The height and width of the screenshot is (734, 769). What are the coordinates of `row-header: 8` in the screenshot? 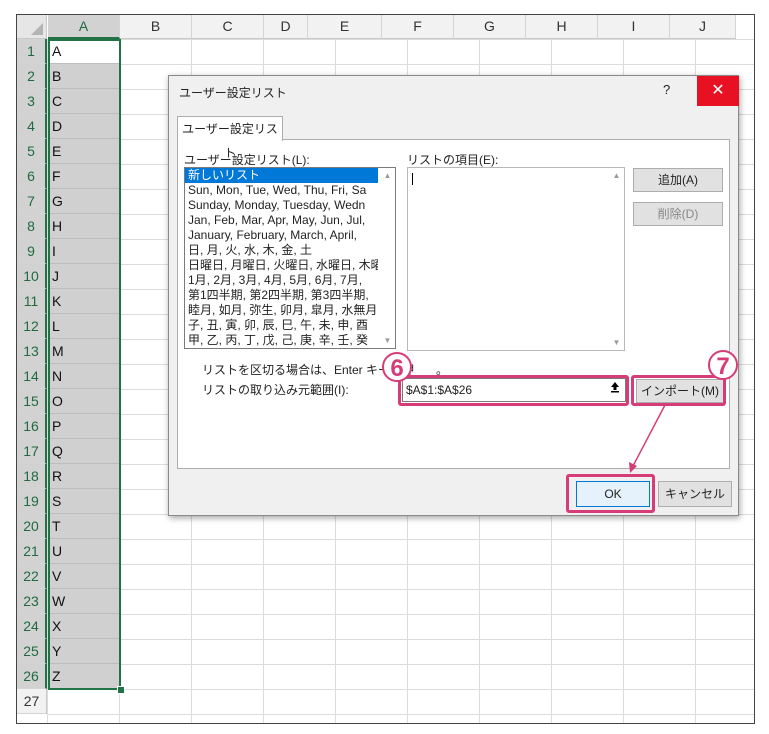 It's located at (32, 226).